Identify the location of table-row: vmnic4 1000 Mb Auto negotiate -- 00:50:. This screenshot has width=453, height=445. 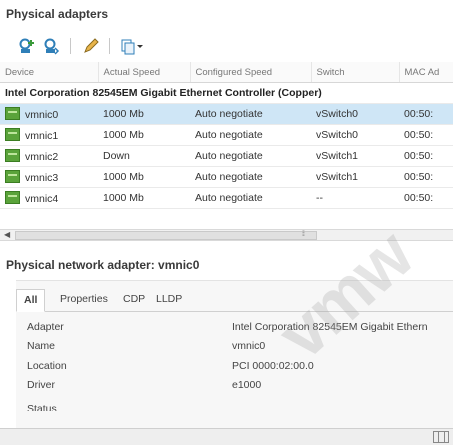
(226, 198).